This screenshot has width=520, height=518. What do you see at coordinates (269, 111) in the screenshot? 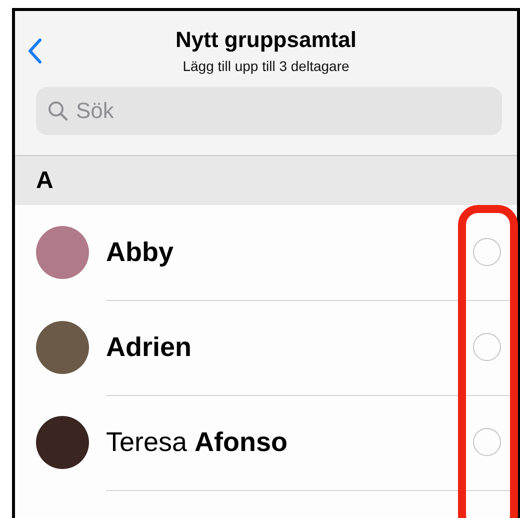
I see `search-field: Sök` at bounding box center [269, 111].